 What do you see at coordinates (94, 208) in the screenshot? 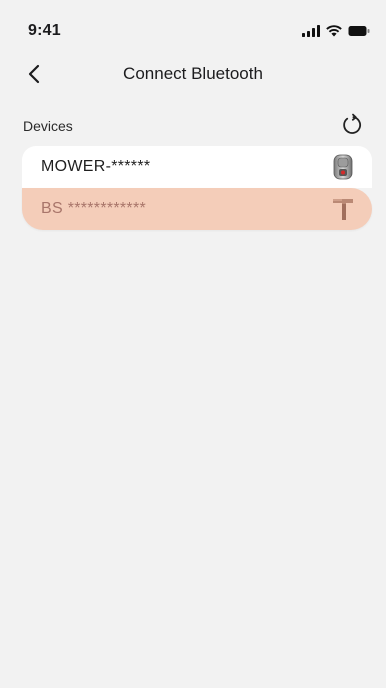
I see `device-name: BS ************` at bounding box center [94, 208].